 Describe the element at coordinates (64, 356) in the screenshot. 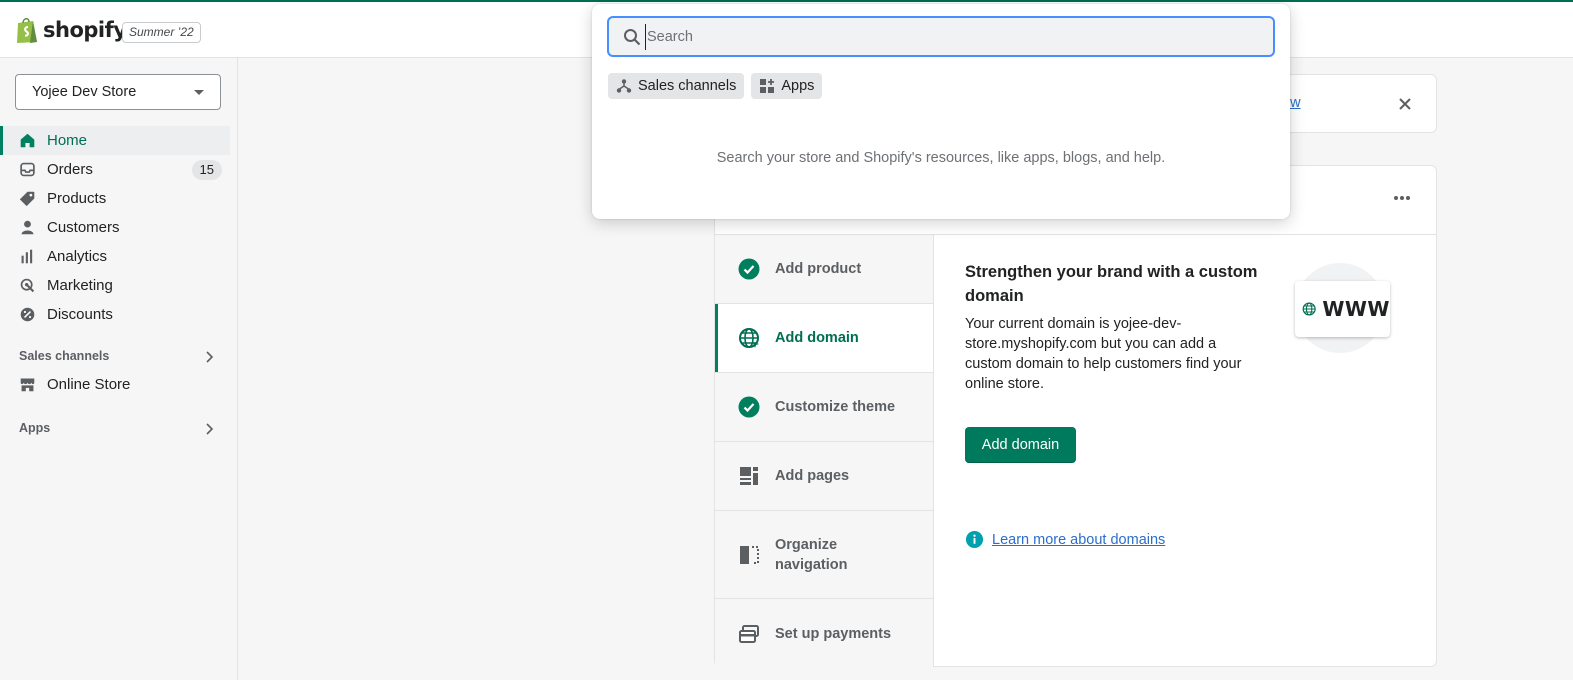

I see `section-heading-label: Sales channels` at that location.